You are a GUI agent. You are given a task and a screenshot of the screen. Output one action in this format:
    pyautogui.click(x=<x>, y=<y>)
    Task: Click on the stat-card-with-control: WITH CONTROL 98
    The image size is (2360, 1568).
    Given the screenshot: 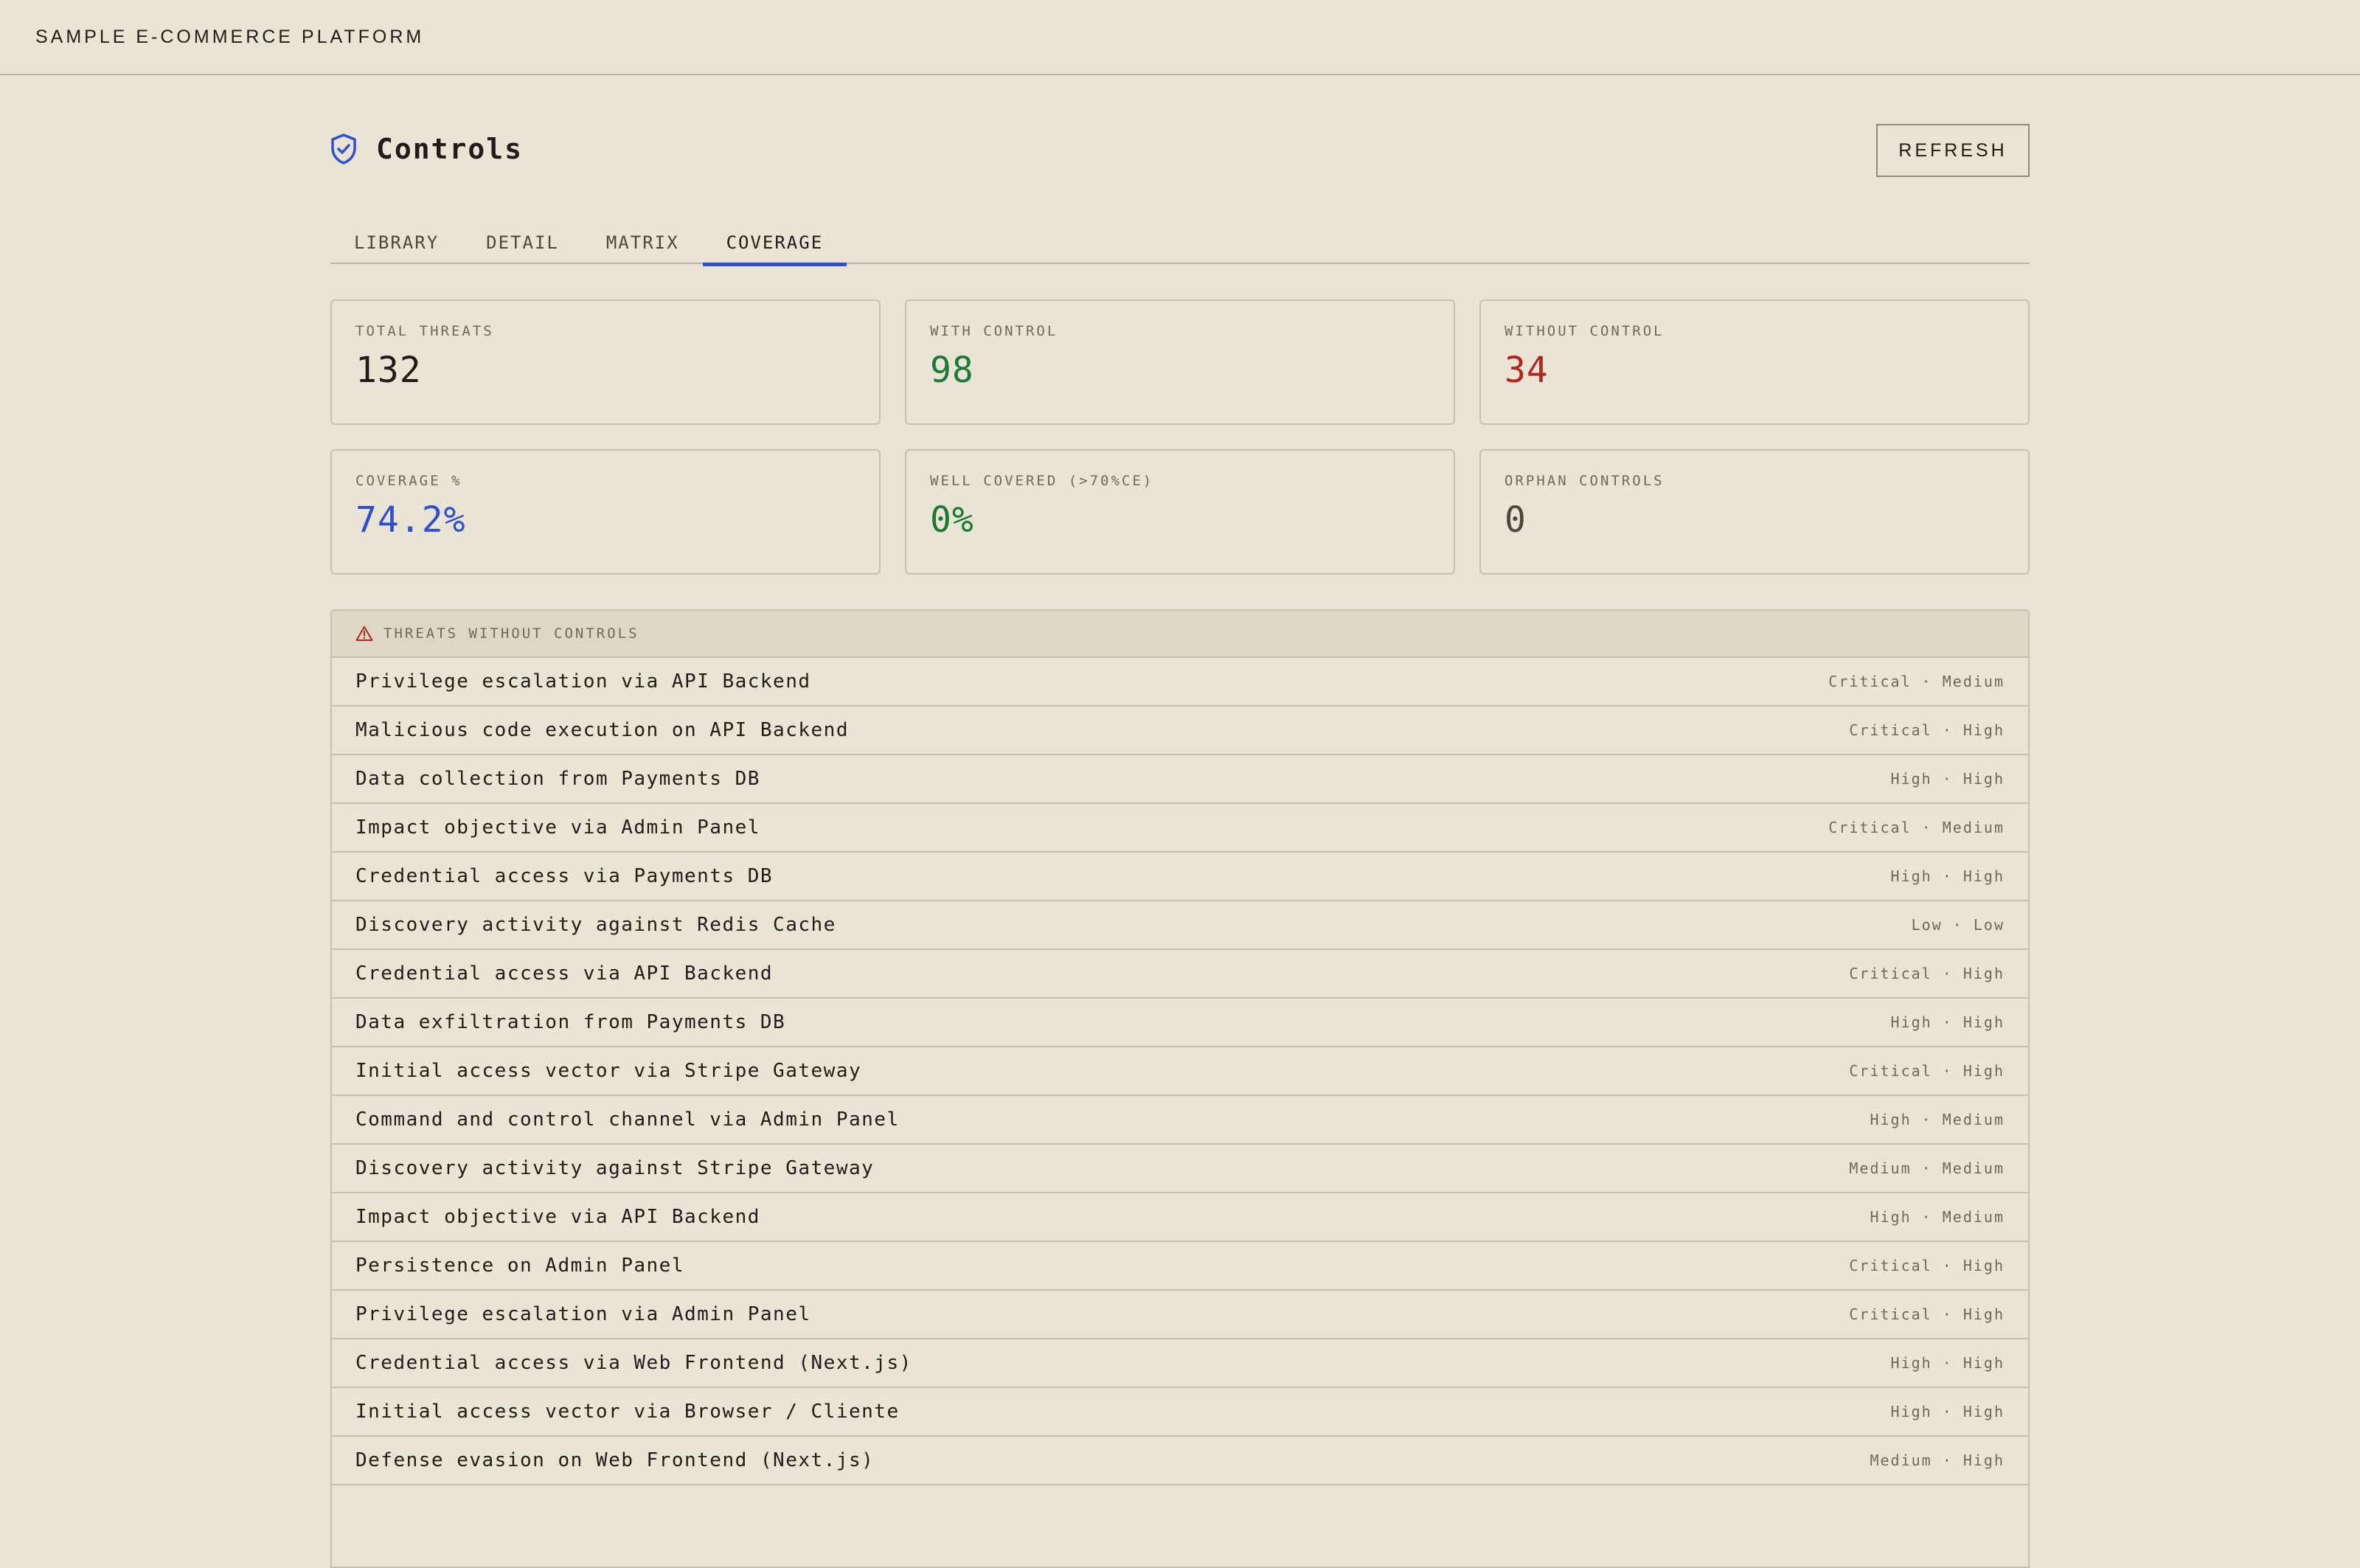 What is the action you would take?
    pyautogui.click(x=1180, y=362)
    